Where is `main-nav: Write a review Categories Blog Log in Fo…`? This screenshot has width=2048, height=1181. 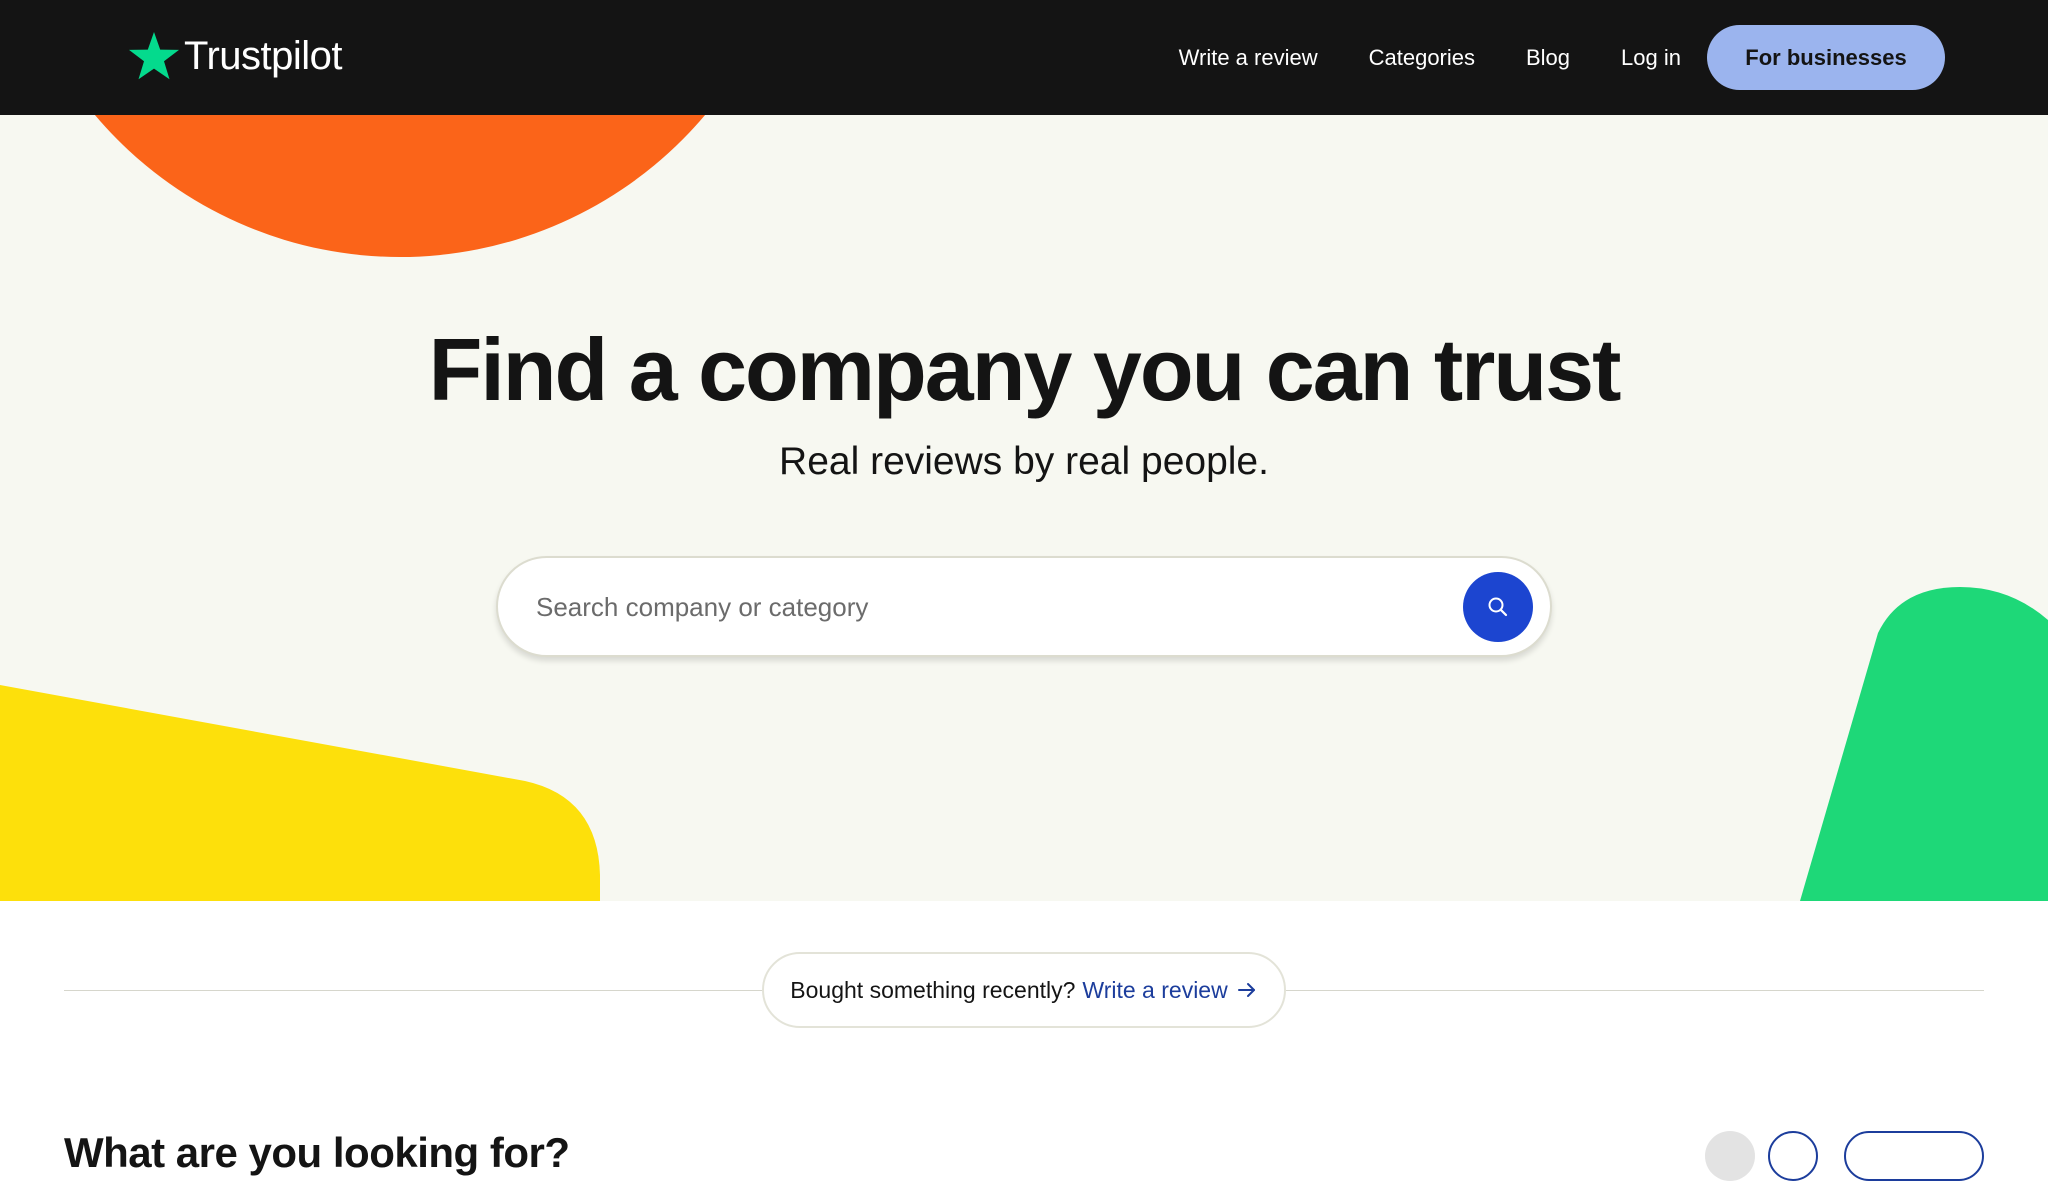
main-nav: Write a review Categories Blog Log in Fo… is located at coordinates (1562, 57).